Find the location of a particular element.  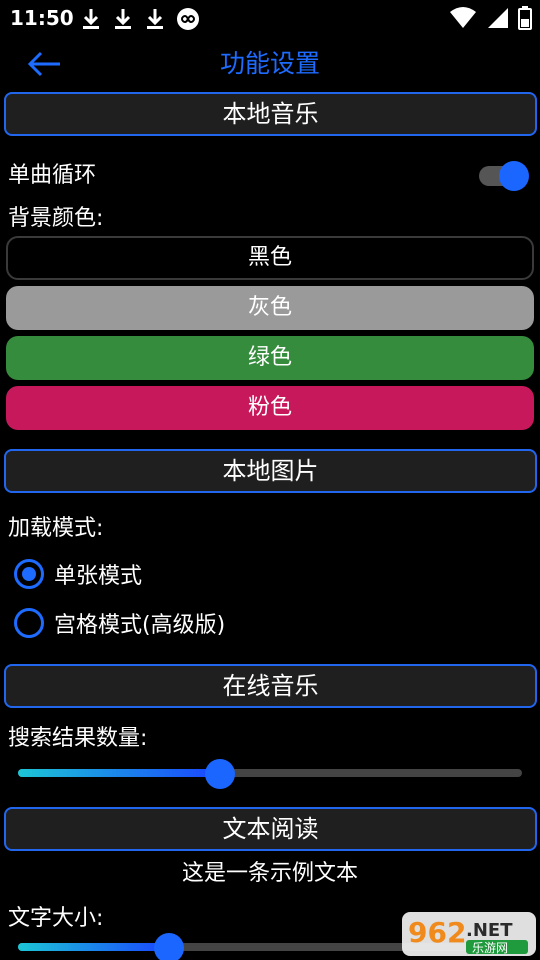

app-bar: 功能设置 is located at coordinates (270, 64).